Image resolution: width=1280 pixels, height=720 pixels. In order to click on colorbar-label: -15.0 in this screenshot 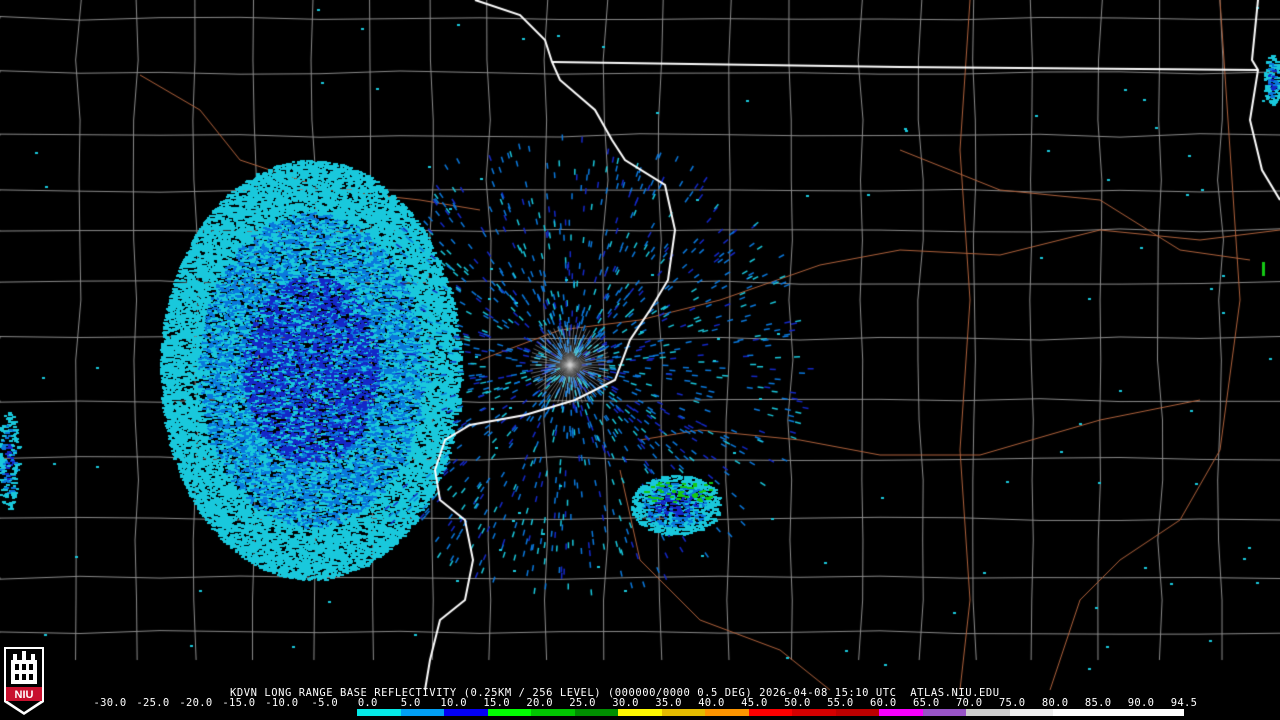, I will do `click(239, 703)`.